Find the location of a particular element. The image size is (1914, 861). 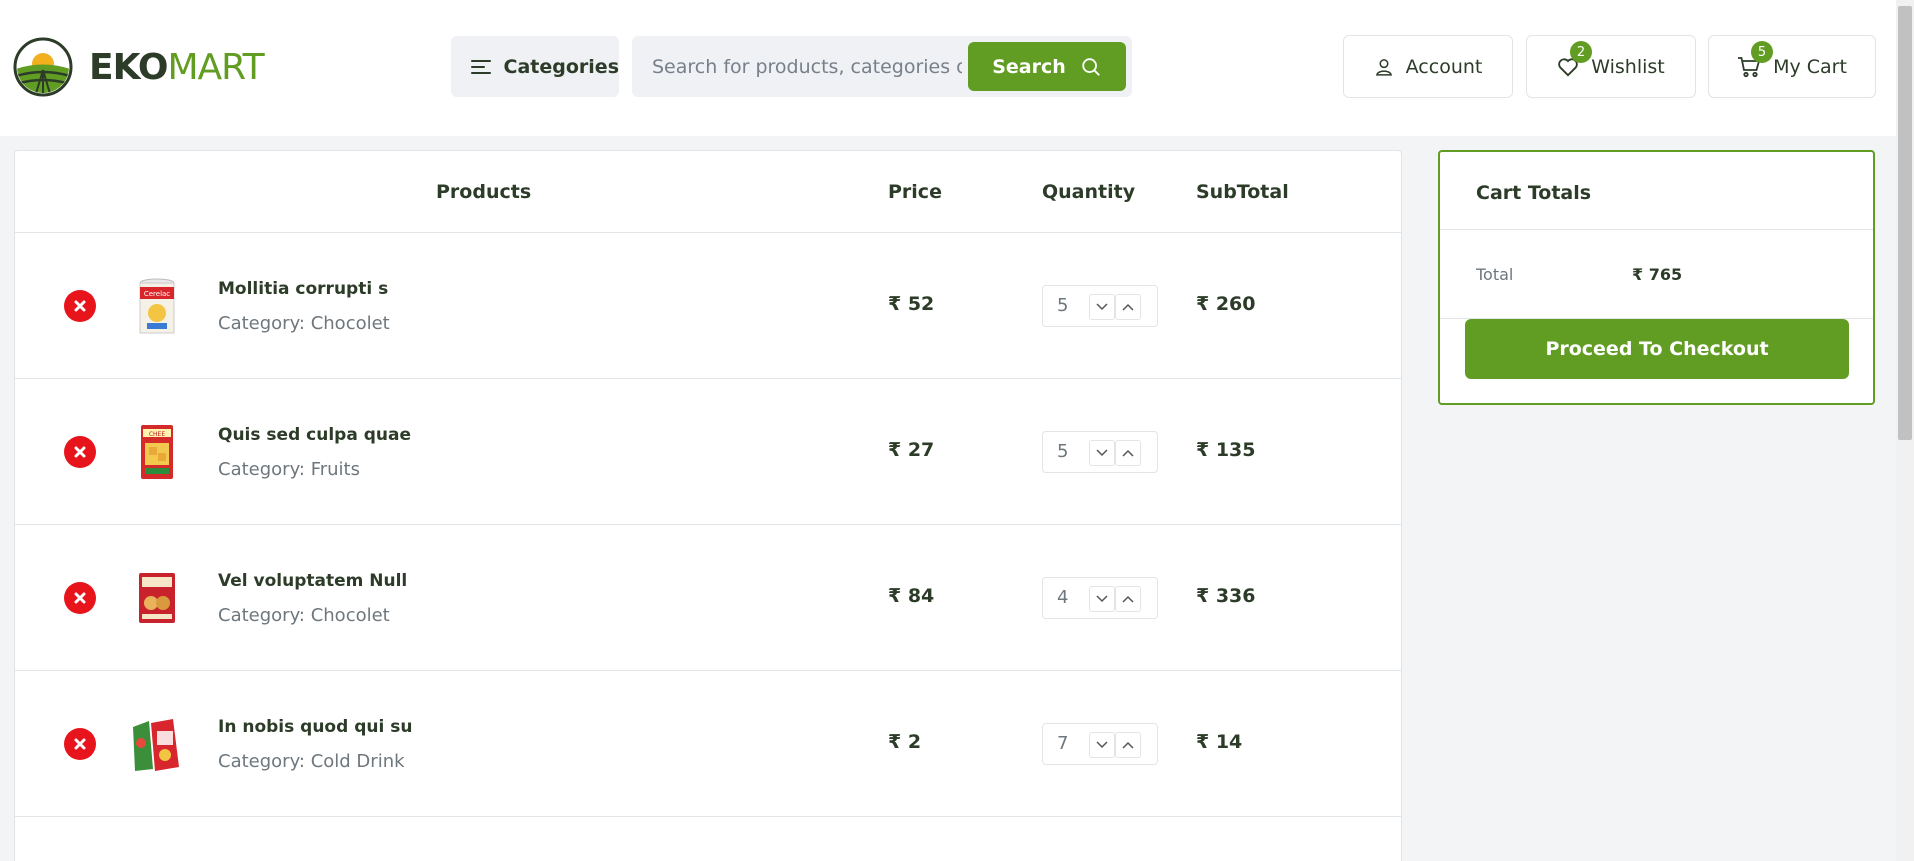

cart-totals-title: Cart Totals is located at coordinates (1534, 193).